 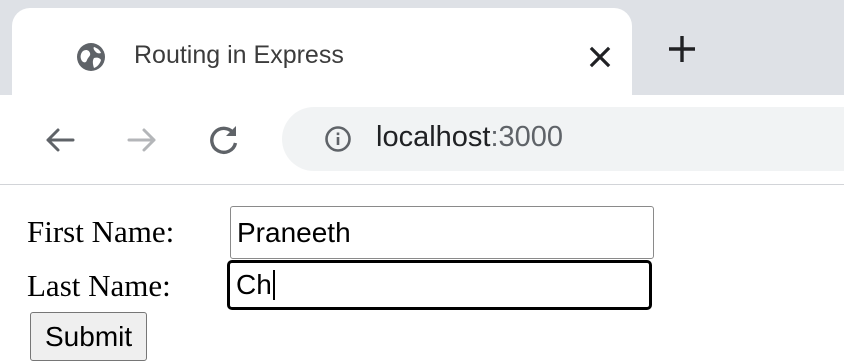 What do you see at coordinates (91, 57) in the screenshot?
I see `globe-icon` at bounding box center [91, 57].